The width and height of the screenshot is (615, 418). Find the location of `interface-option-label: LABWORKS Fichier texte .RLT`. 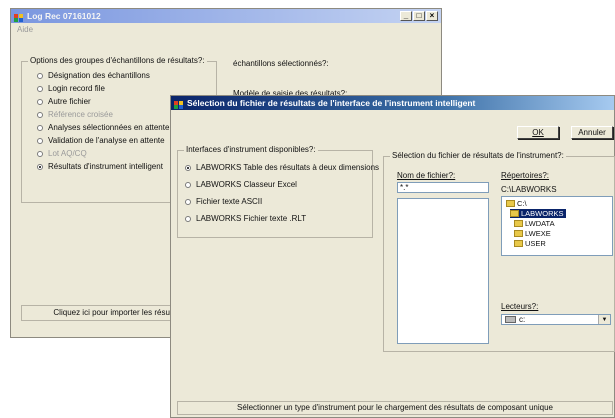

interface-option-label: LABWORKS Fichier texte .RLT is located at coordinates (251, 218).